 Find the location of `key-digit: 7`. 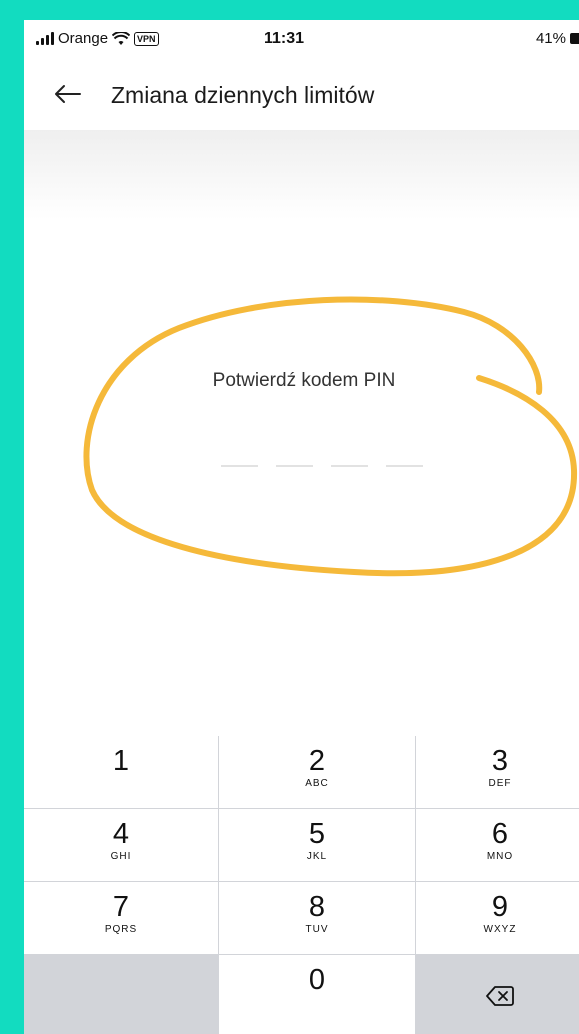

key-digit: 7 is located at coordinates (121, 907).